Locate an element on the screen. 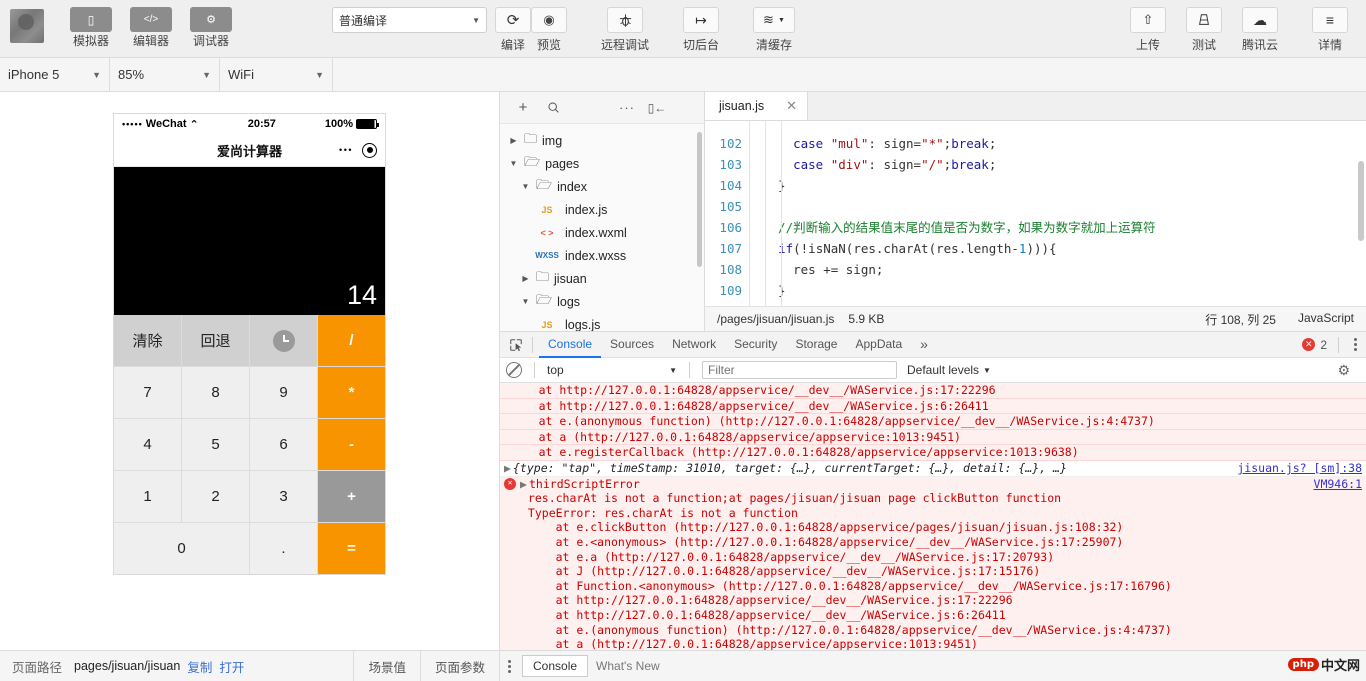  details-button: ≡ 详情 is located at coordinates (1330, 30).